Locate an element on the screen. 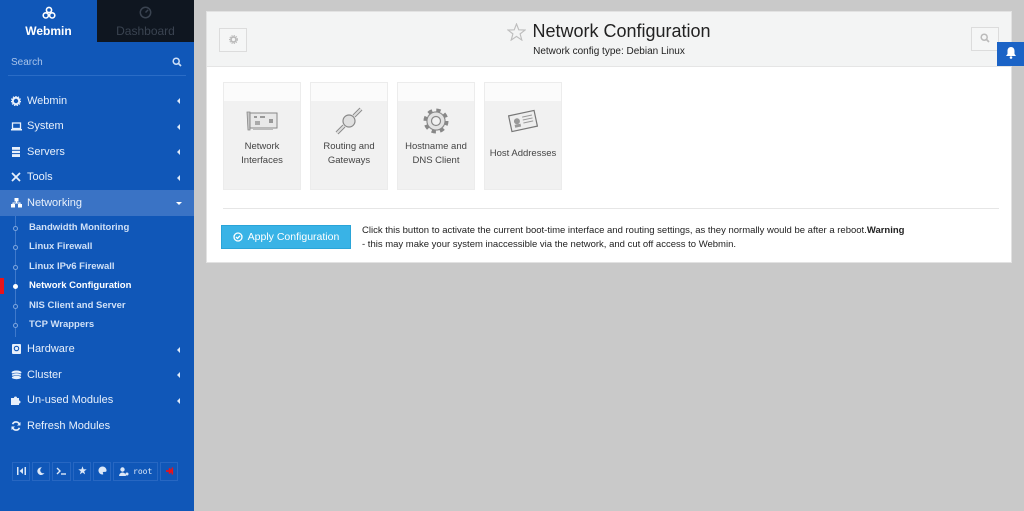 The width and height of the screenshot is (1024, 511). sidebar-item-label: Tools is located at coordinates (40, 177).